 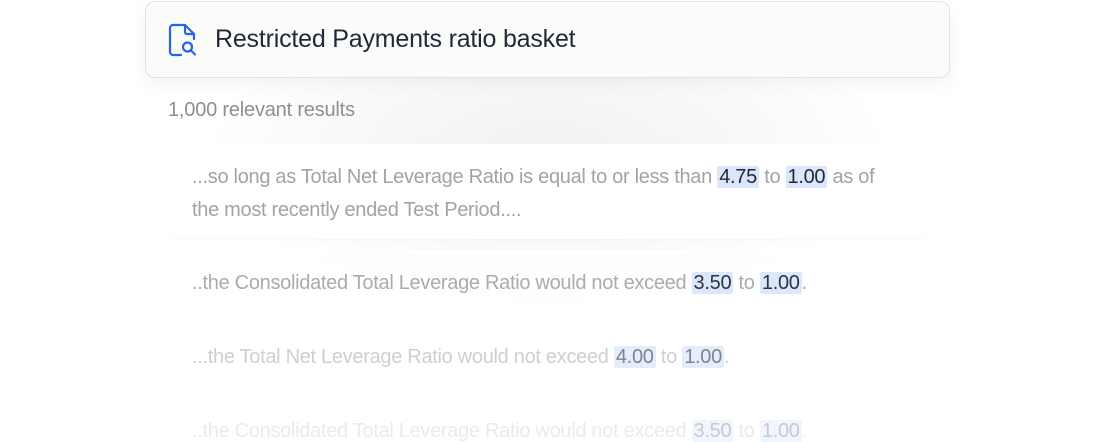 I want to click on results-count: 1,000 relevant results, so click(x=261, y=110).